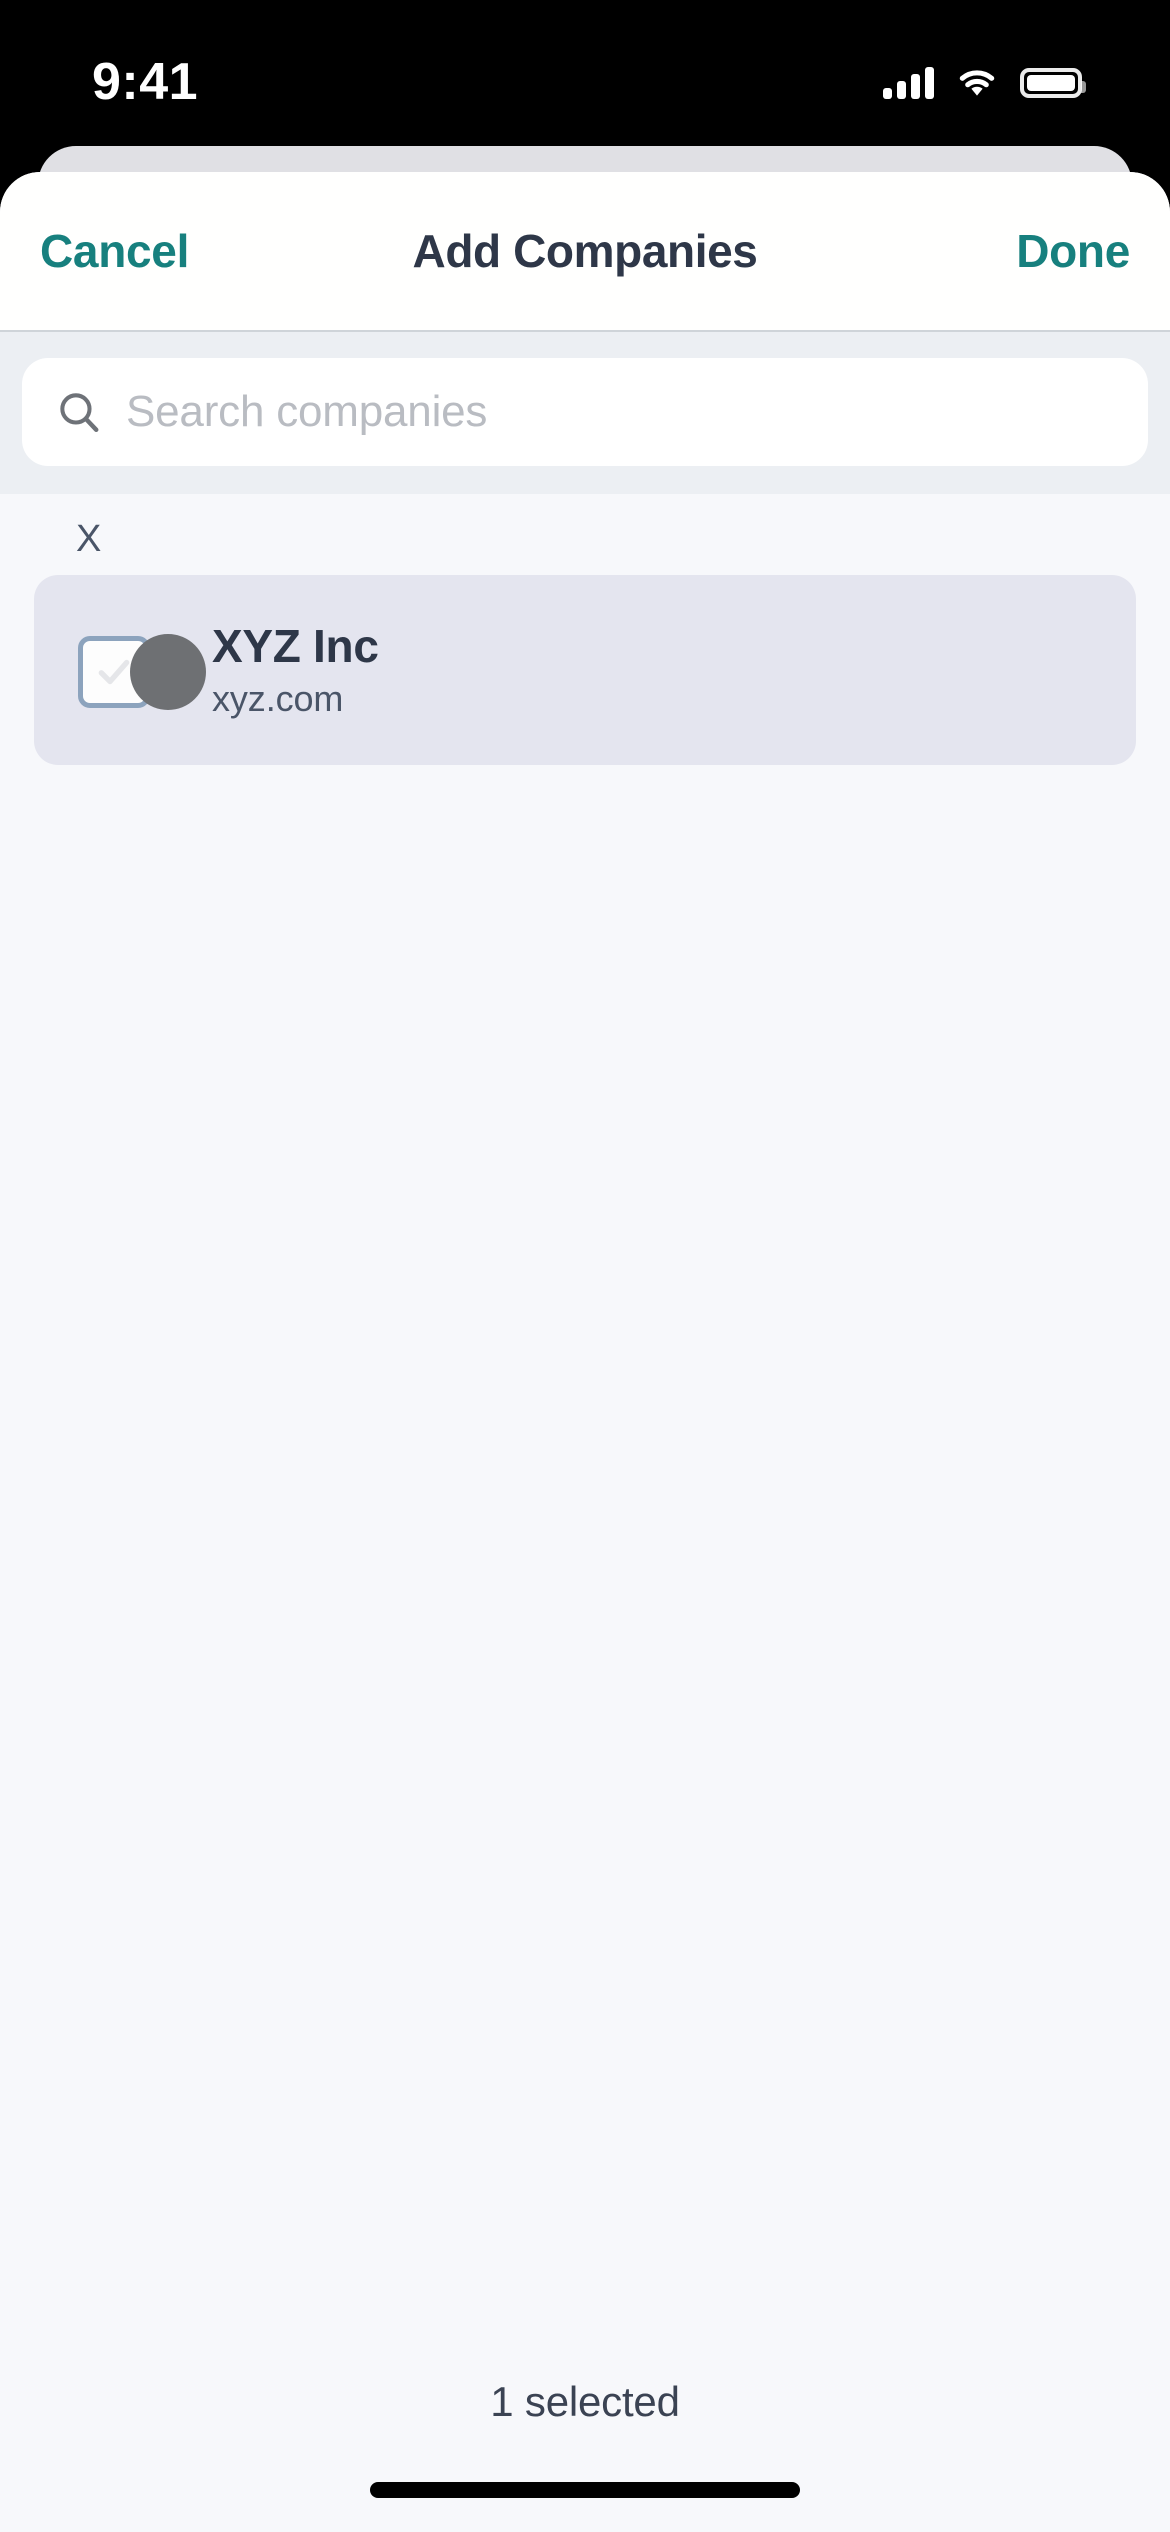  Describe the element at coordinates (585, 2490) in the screenshot. I see `home-indicator` at that location.